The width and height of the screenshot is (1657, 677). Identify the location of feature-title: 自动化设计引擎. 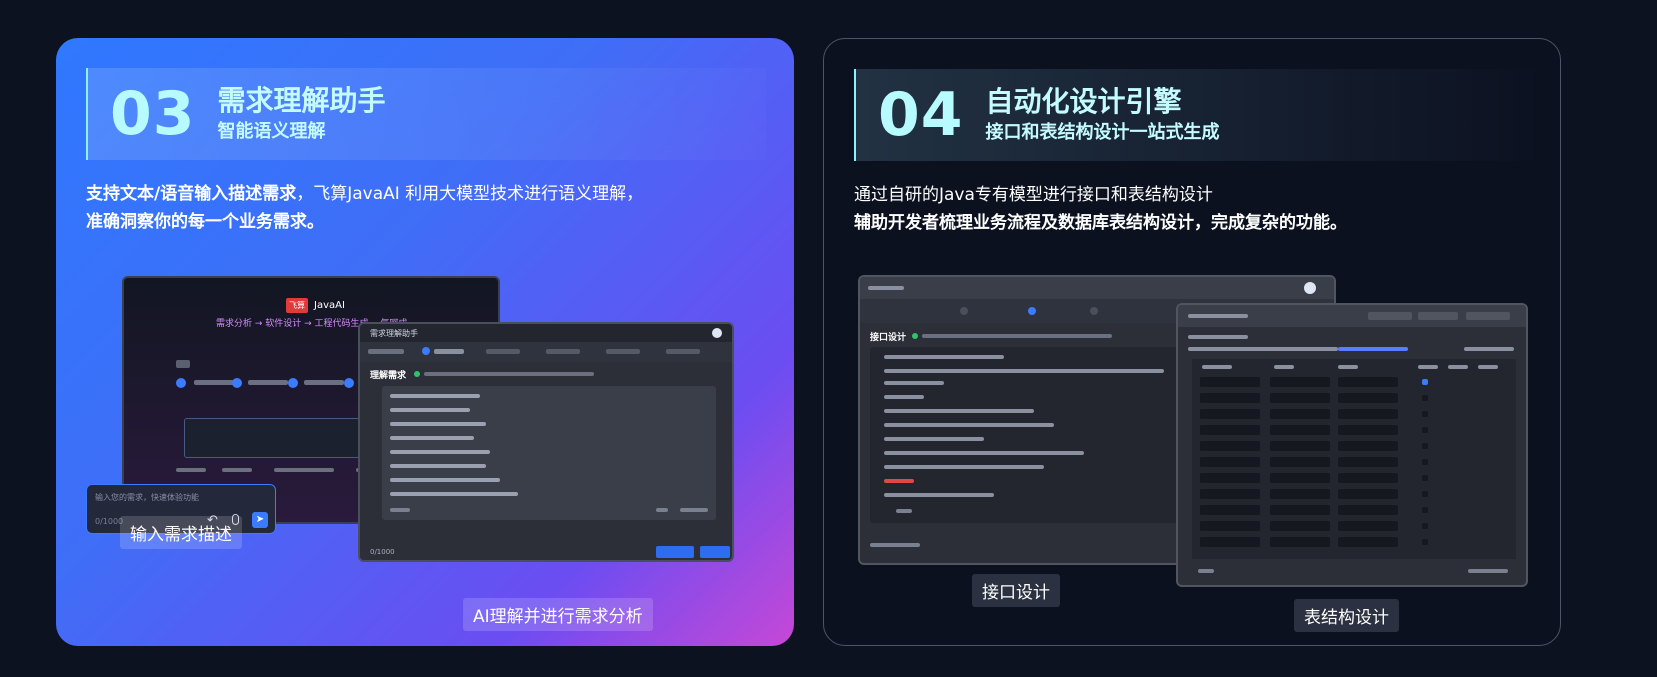
(1083, 101).